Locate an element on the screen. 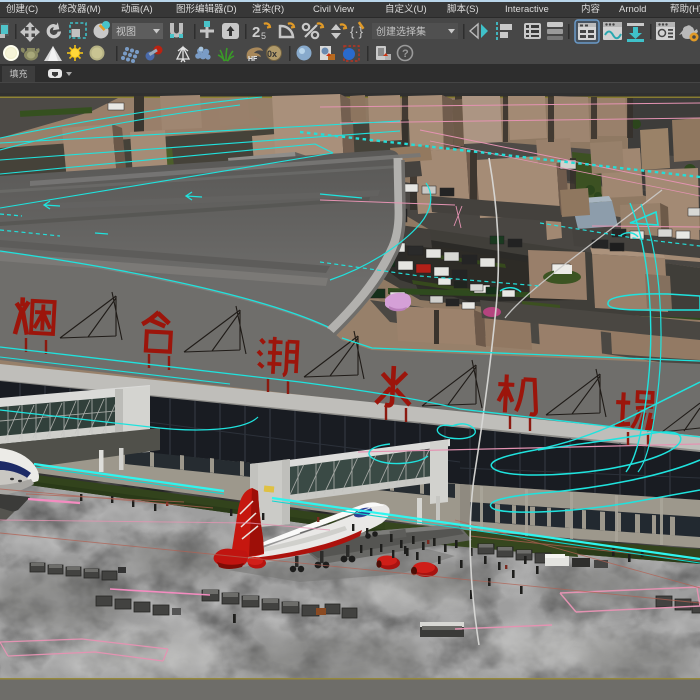  svg-text: 创建选择集 is located at coordinates (401, 31).